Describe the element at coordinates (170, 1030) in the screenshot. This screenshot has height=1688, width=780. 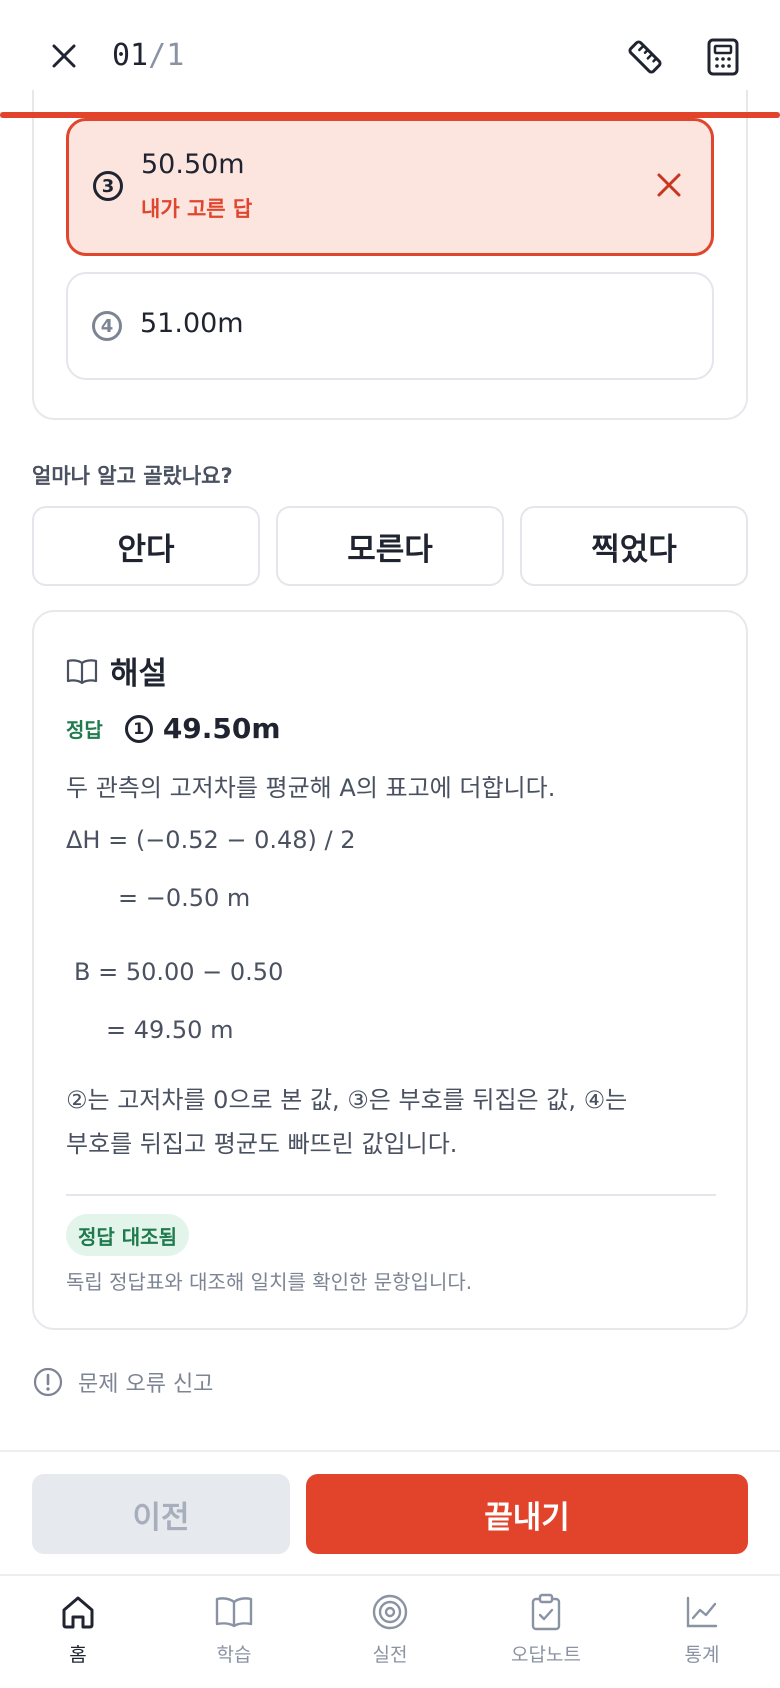
I see `formula-line: = 49.50 m` at that location.